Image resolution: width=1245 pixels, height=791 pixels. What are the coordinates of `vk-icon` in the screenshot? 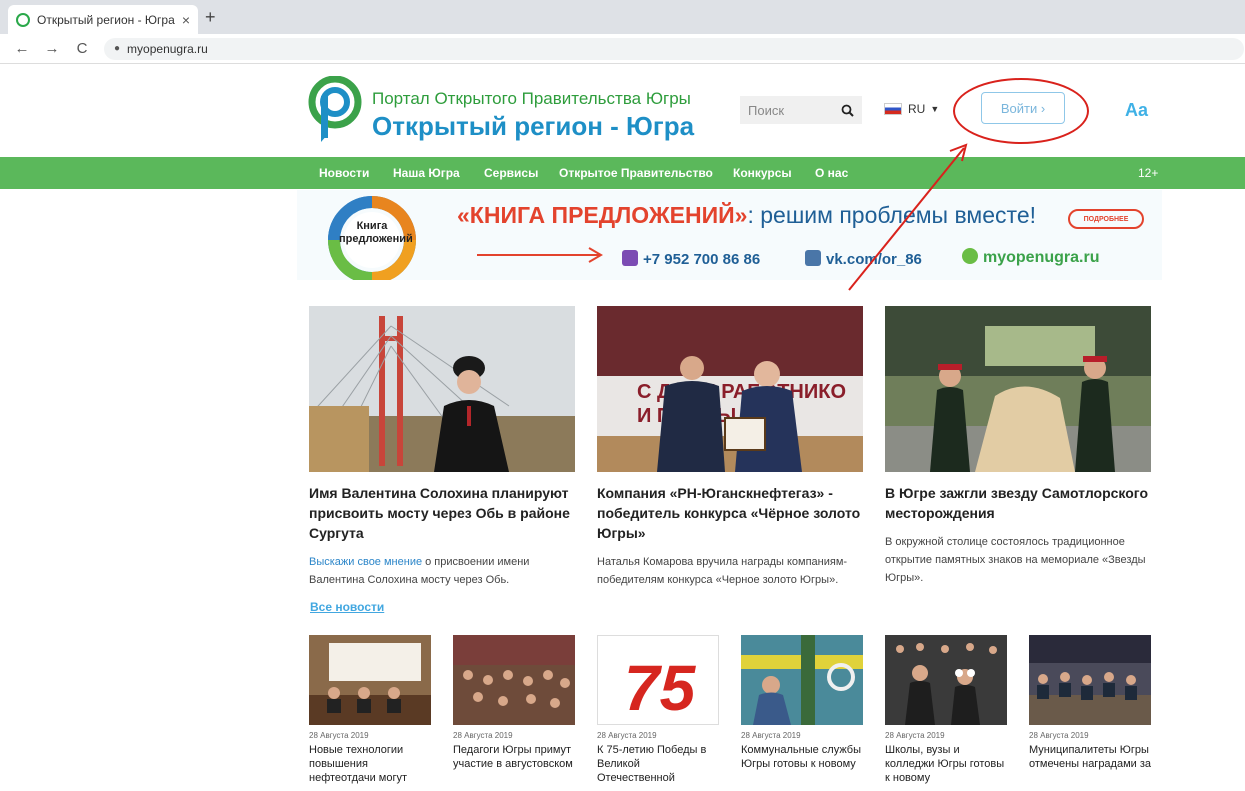 It's located at (813, 258).